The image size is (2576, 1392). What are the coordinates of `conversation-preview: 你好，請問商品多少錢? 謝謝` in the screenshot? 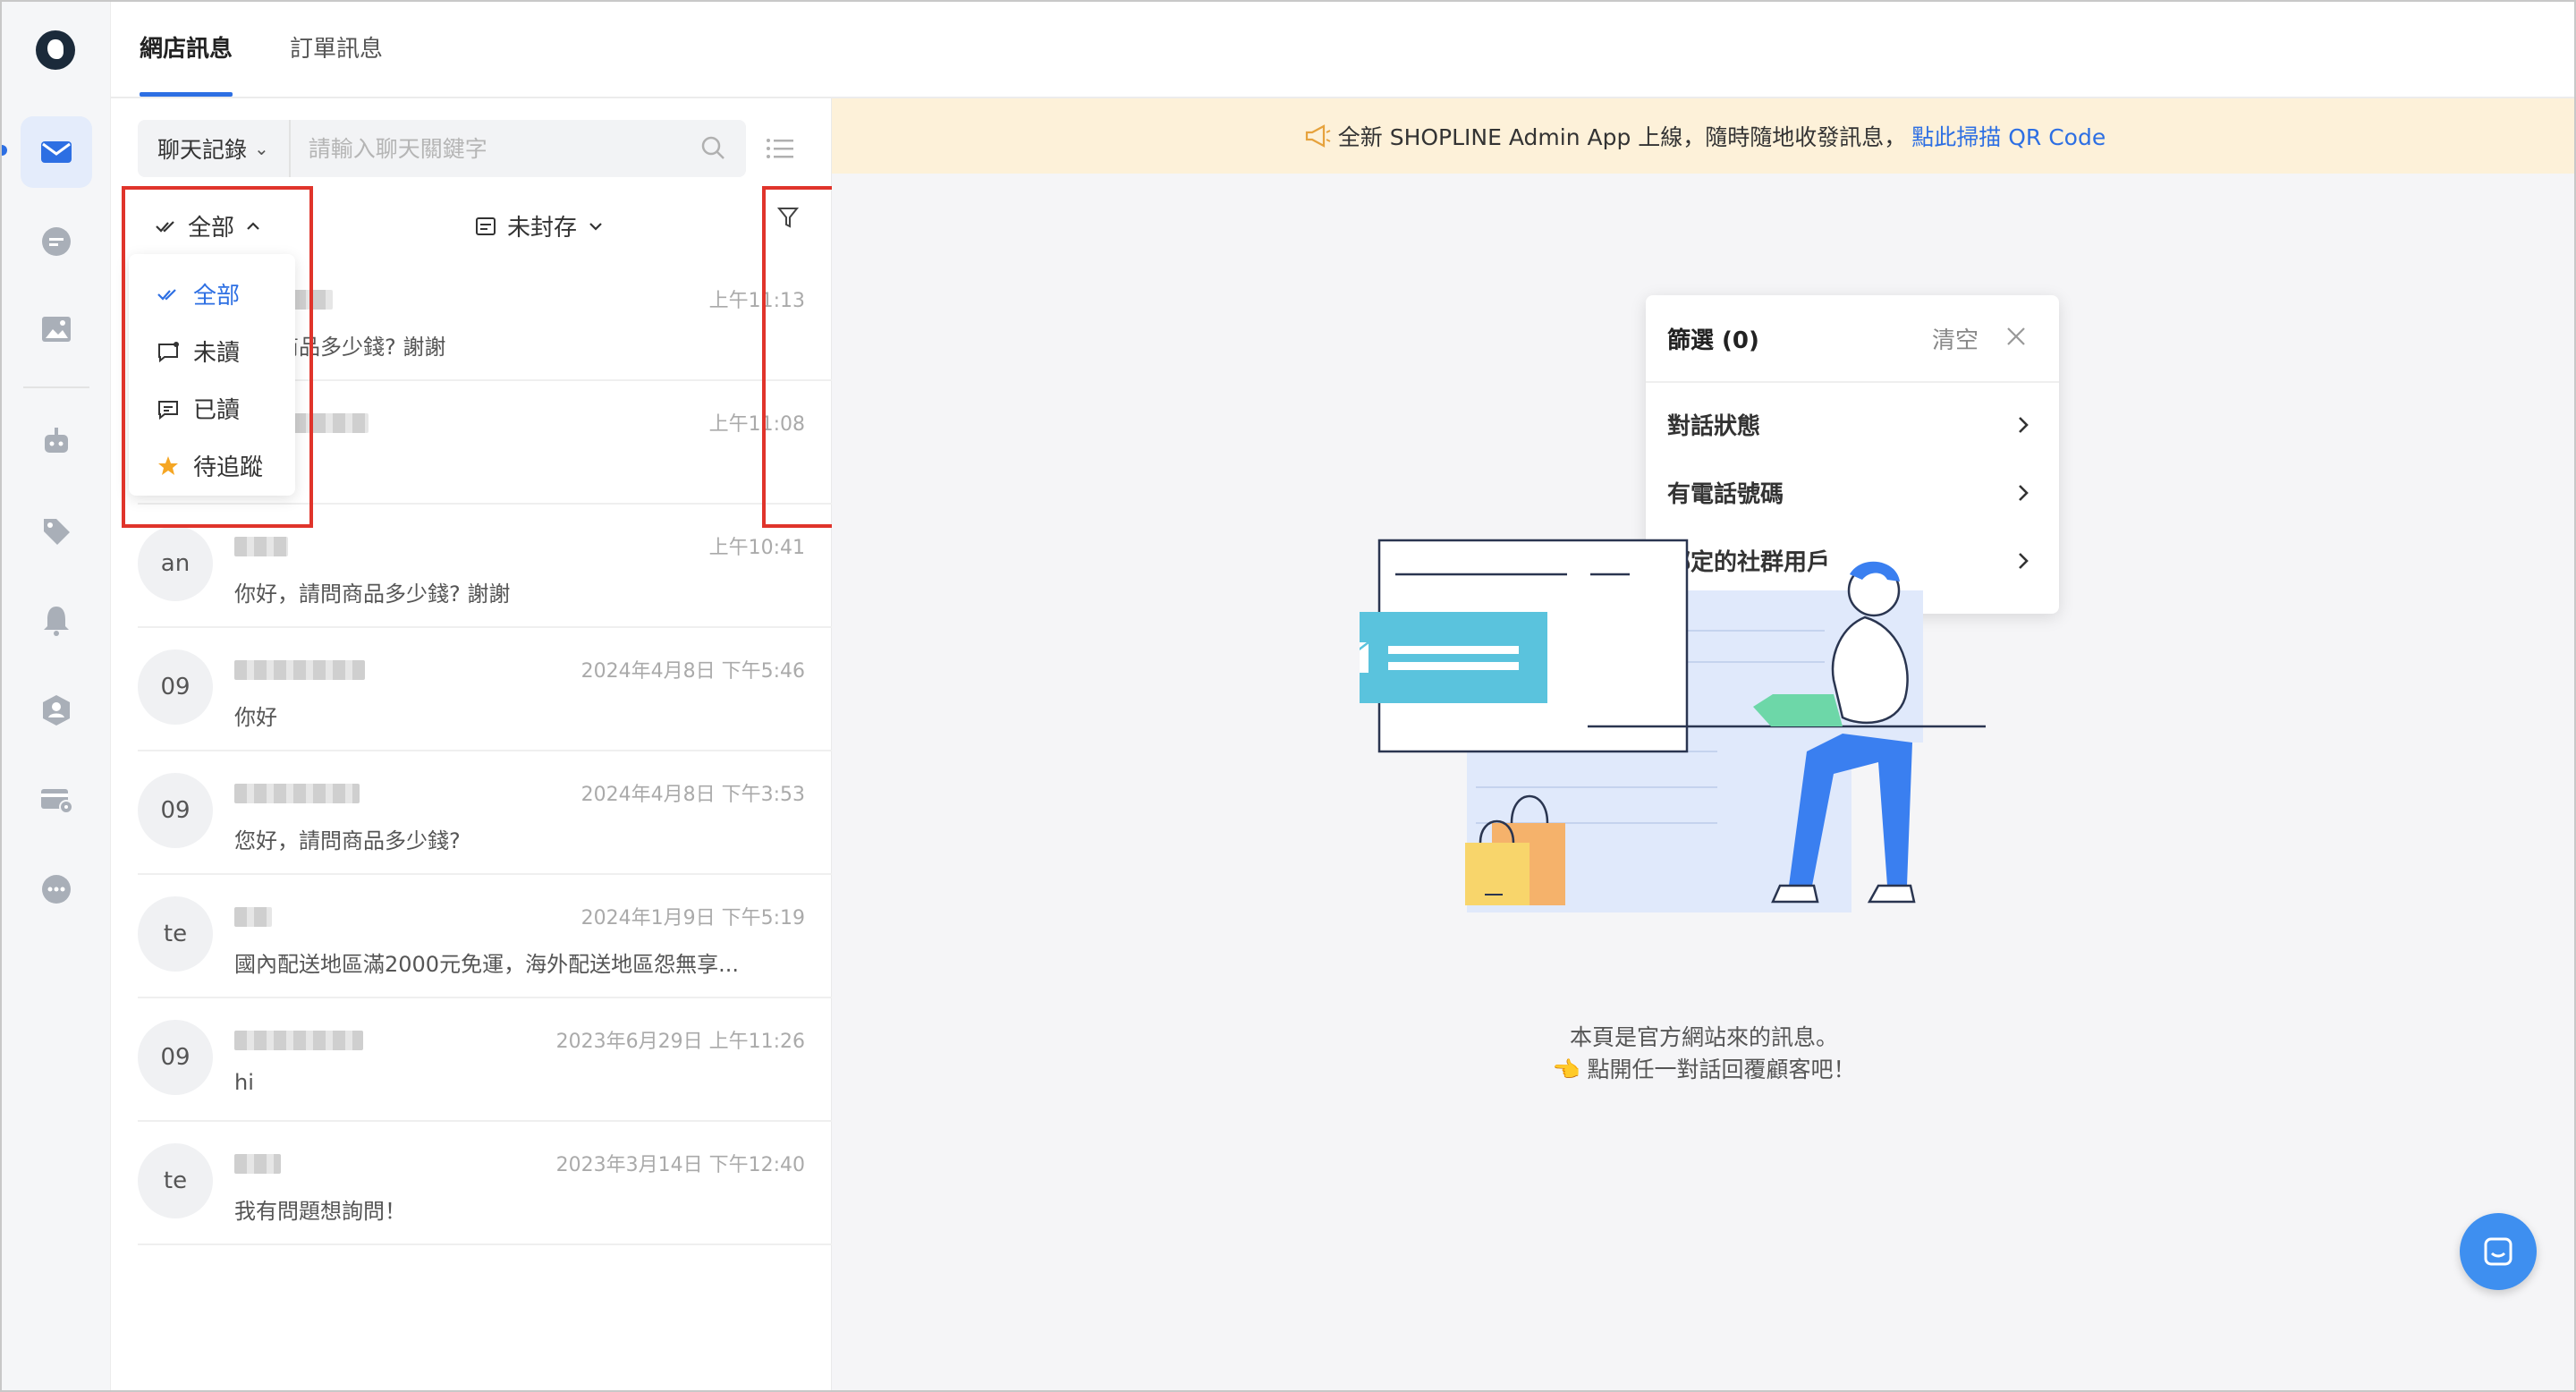 It's located at (372, 594).